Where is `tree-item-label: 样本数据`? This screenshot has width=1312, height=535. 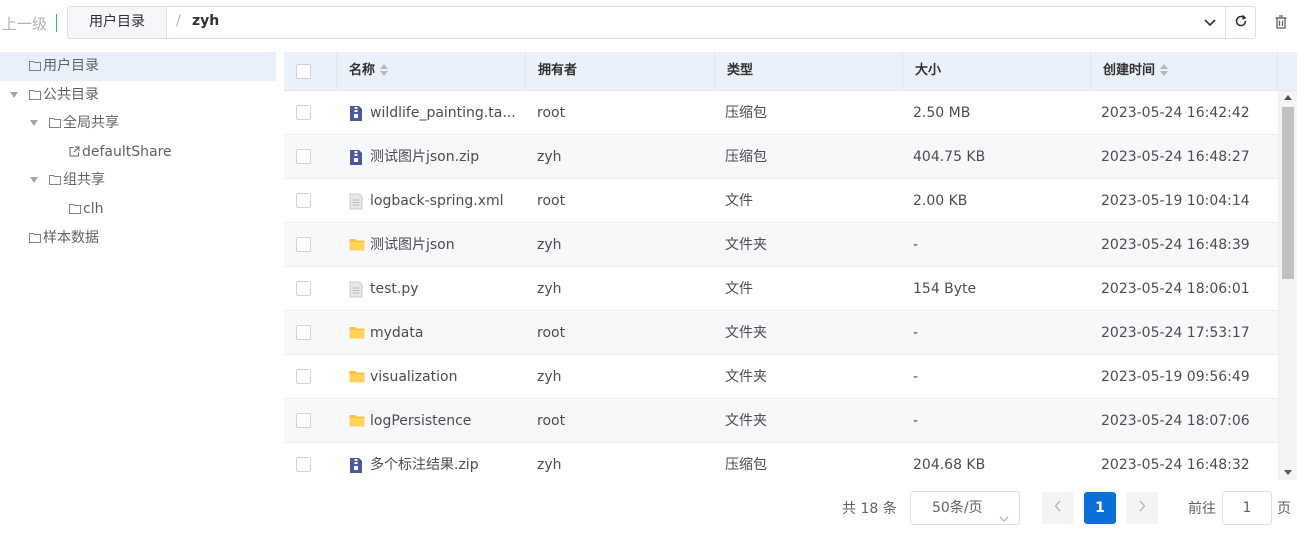
tree-item-label: 样本数据 is located at coordinates (71, 237).